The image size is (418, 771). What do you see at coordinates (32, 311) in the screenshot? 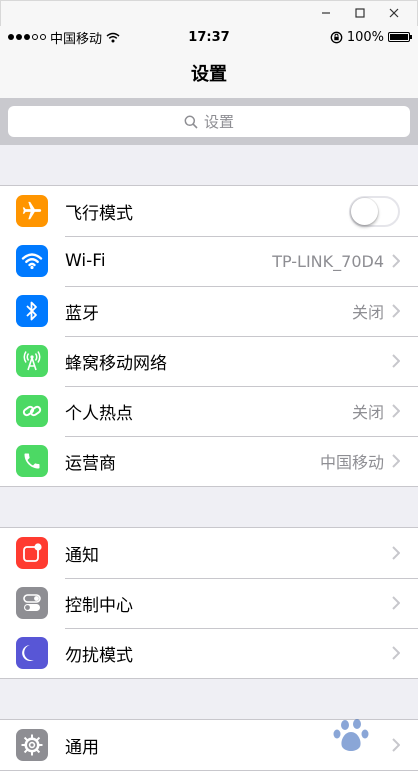
I see `bluetooth-icon` at bounding box center [32, 311].